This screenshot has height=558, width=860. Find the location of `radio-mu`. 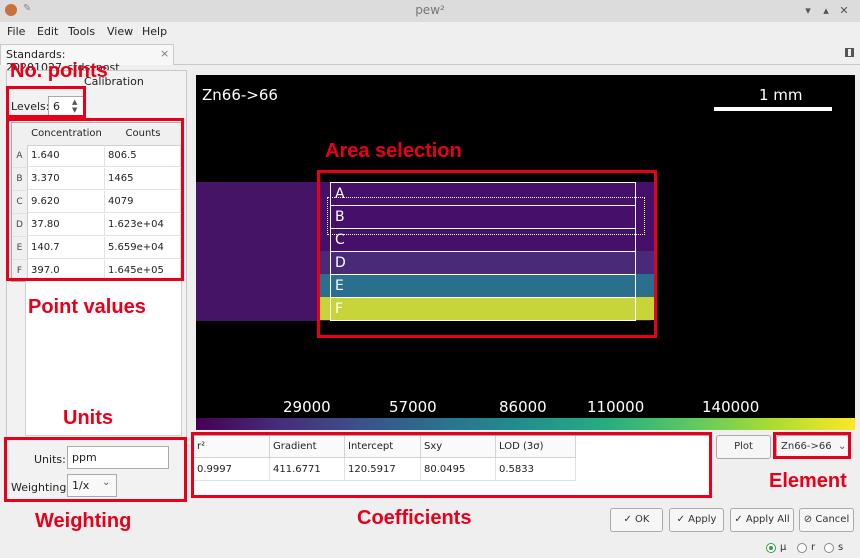

radio-mu is located at coordinates (771, 548).